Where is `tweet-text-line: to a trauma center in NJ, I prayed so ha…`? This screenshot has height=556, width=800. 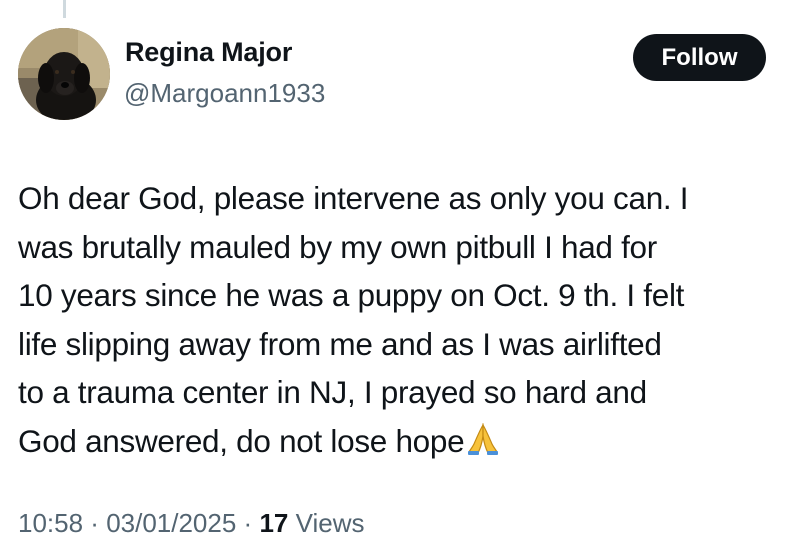
tweet-text-line: to a trauma center in NJ, I prayed so ha… is located at coordinates (332, 392).